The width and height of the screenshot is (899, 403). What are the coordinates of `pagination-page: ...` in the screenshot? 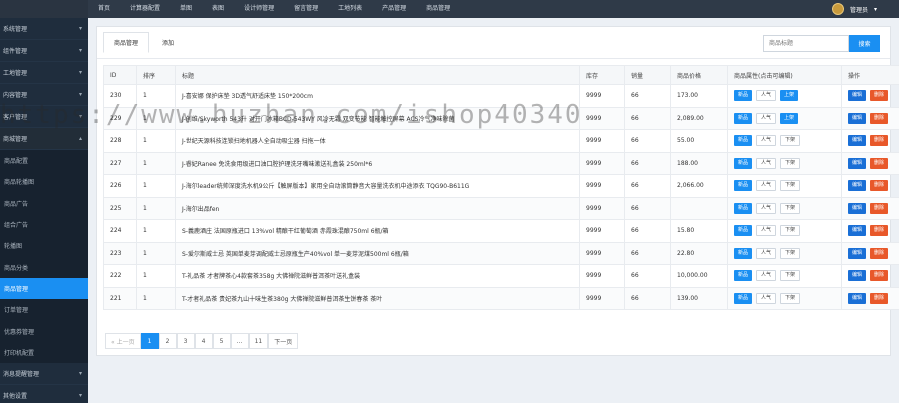 It's located at (239, 341).